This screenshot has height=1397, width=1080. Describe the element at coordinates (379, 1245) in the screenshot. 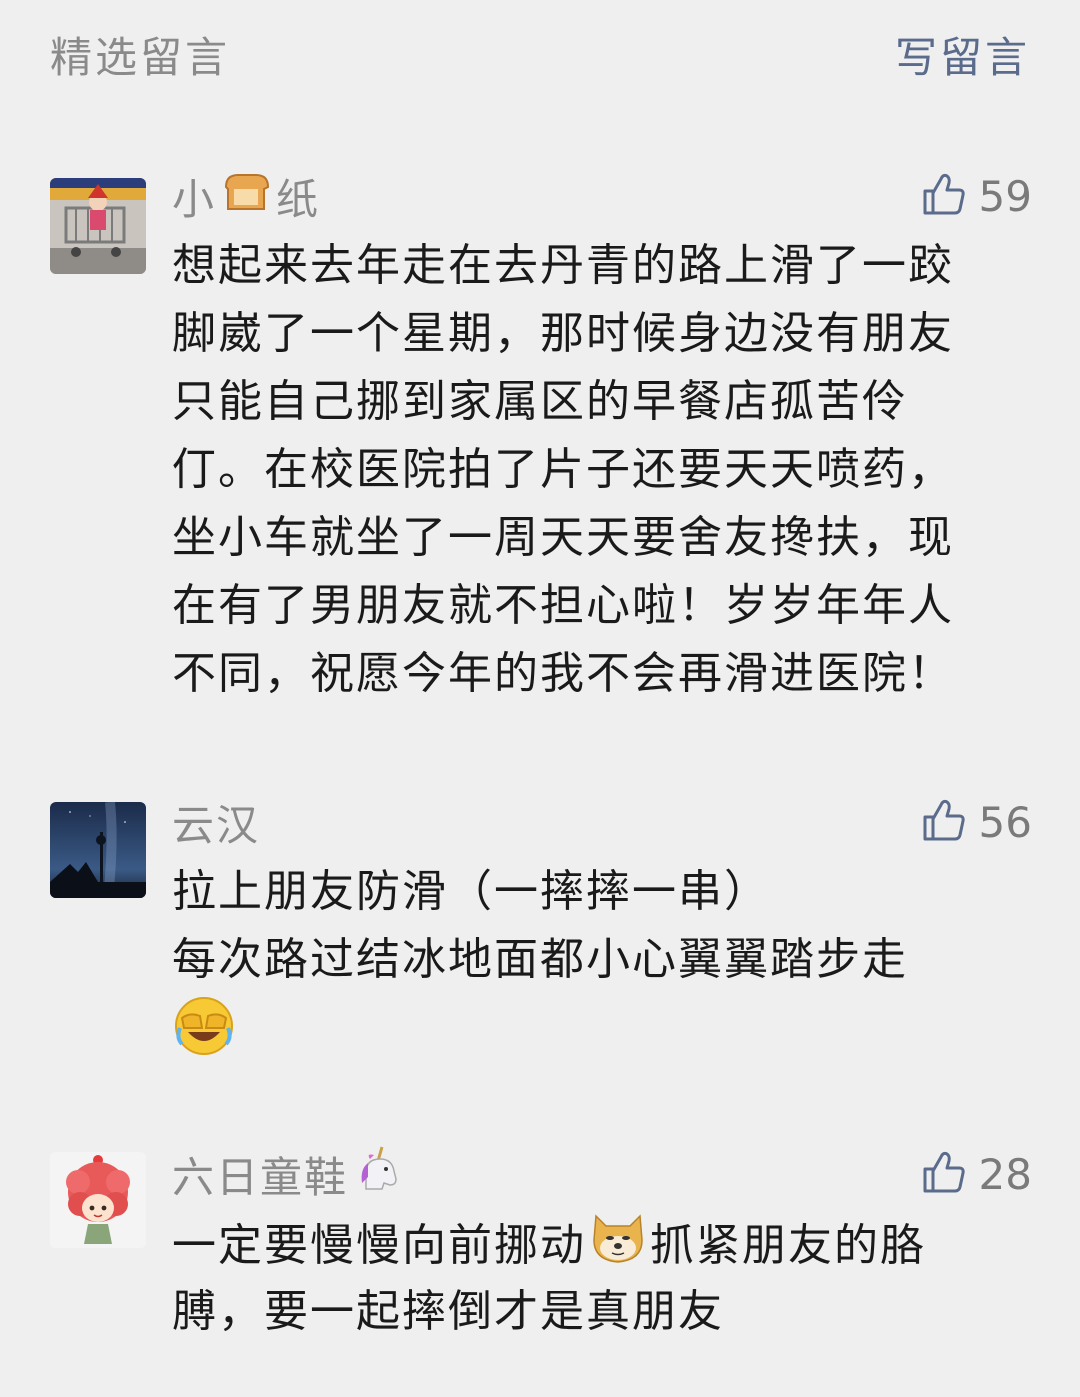

I see `comment-text: 一定要慢慢向前挪动` at that location.